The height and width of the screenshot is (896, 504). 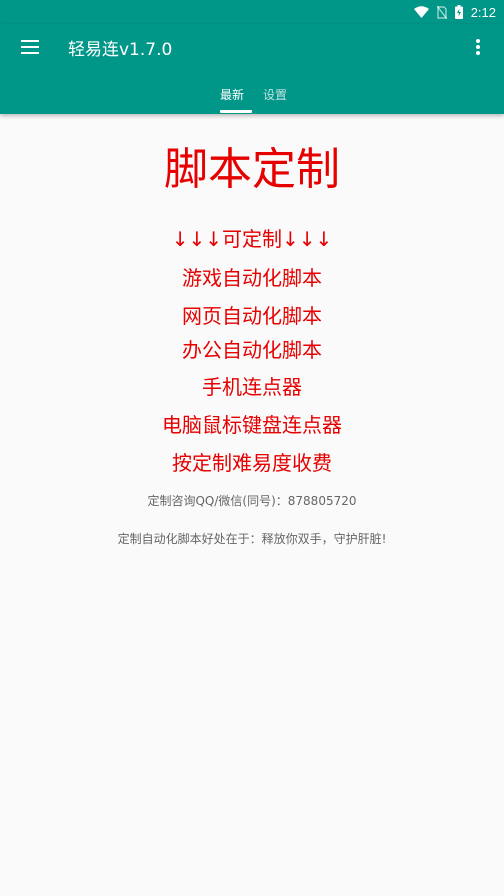 What do you see at coordinates (252, 239) in the screenshot?
I see `feature-customizable: ↓↓↓可定制↓↓↓` at bounding box center [252, 239].